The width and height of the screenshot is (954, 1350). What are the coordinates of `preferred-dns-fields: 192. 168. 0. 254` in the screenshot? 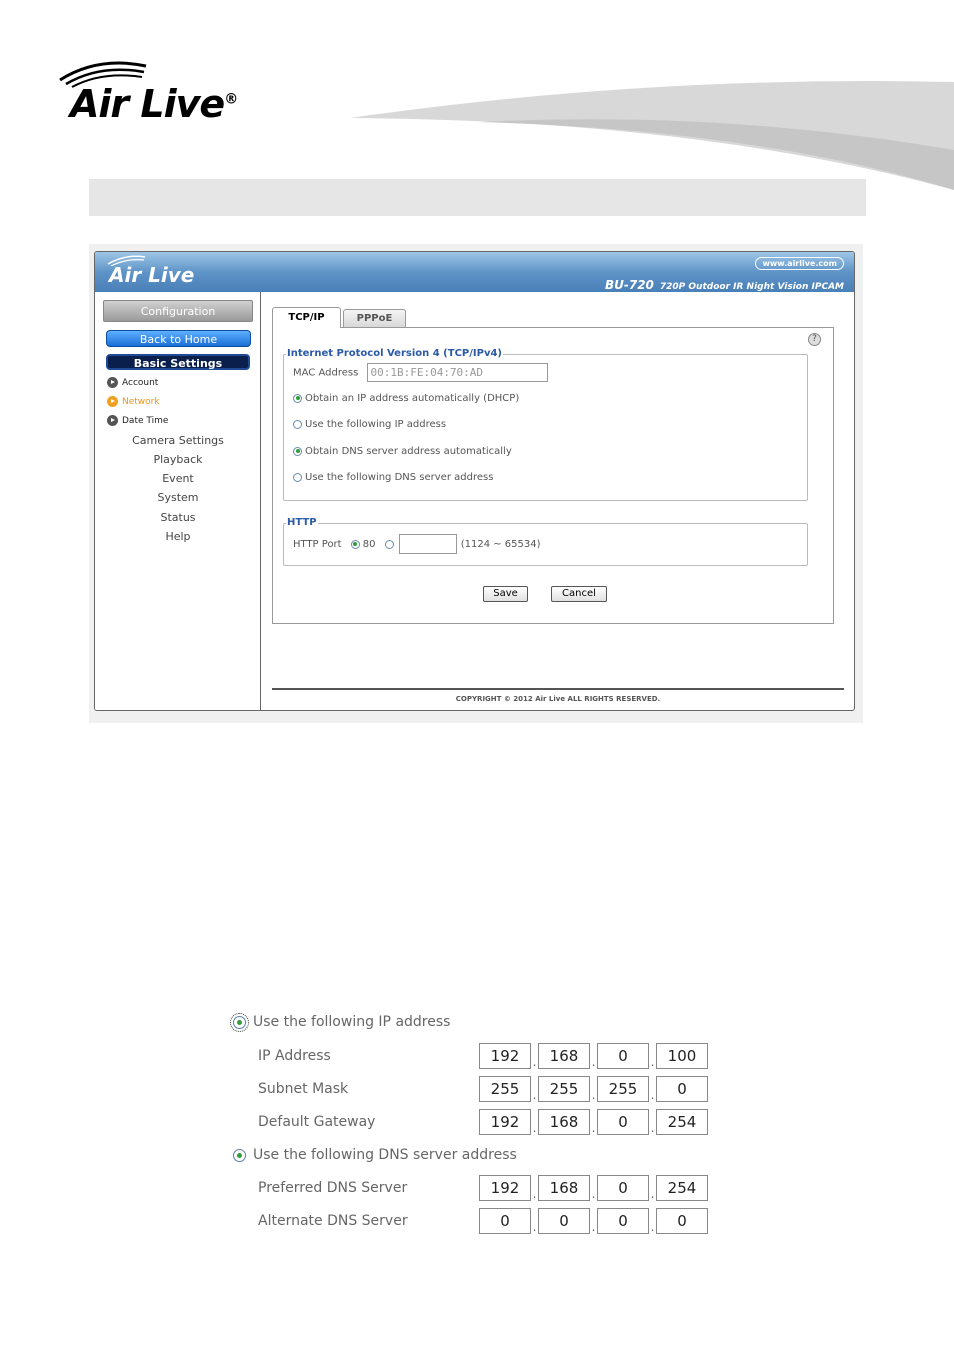 It's located at (593, 1188).